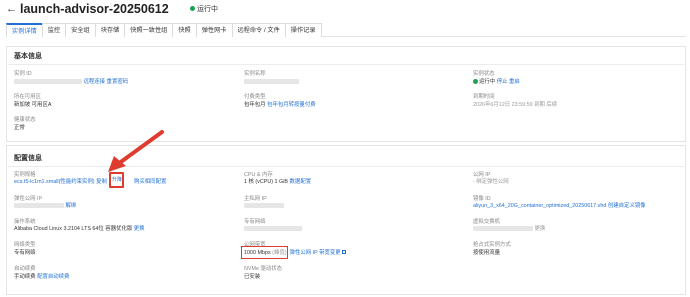  What do you see at coordinates (184, 30) in the screenshot?
I see `tab-snapshots: 快照` at bounding box center [184, 30].